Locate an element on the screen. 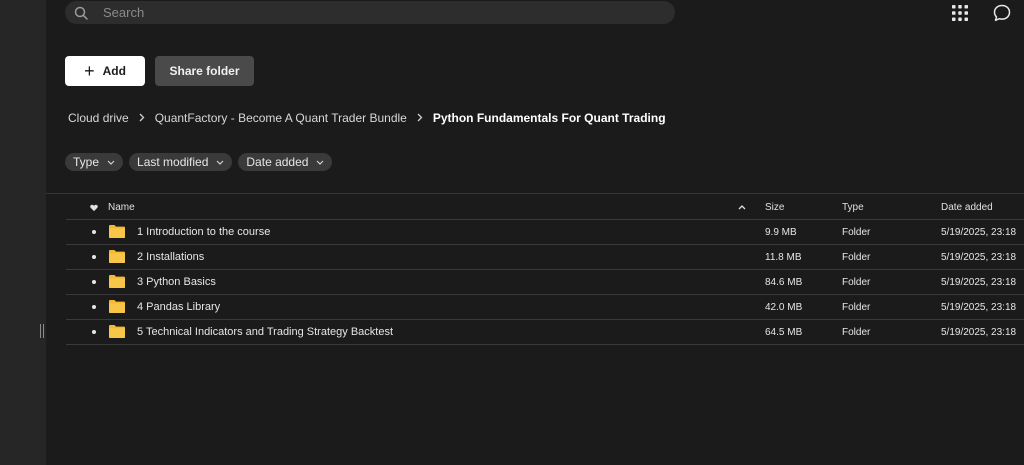 The height and width of the screenshot is (465, 1024). plus-icon: + is located at coordinates (89, 71).